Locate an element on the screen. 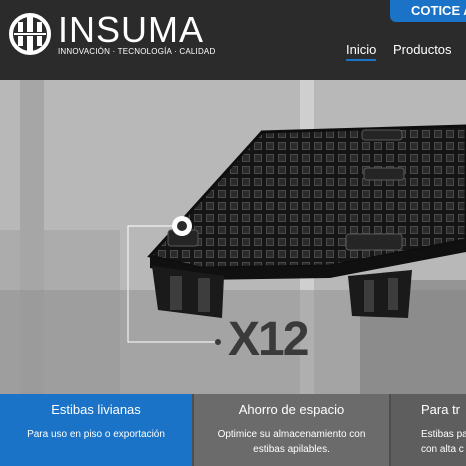  nav-item-productos: Productos is located at coordinates (422, 49).